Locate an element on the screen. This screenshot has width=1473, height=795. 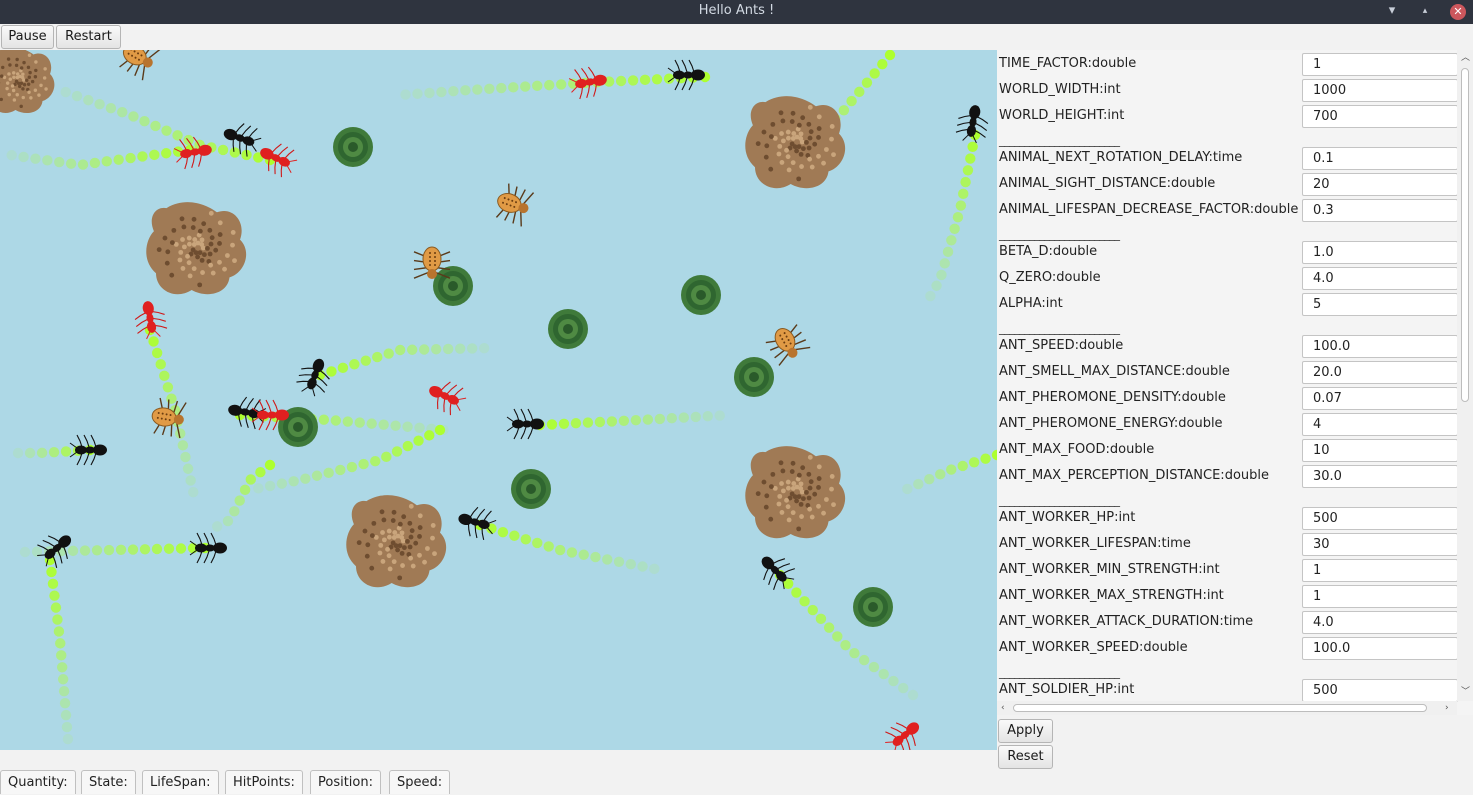
scroll-left-icon: ‹ is located at coordinates (1003, 708).